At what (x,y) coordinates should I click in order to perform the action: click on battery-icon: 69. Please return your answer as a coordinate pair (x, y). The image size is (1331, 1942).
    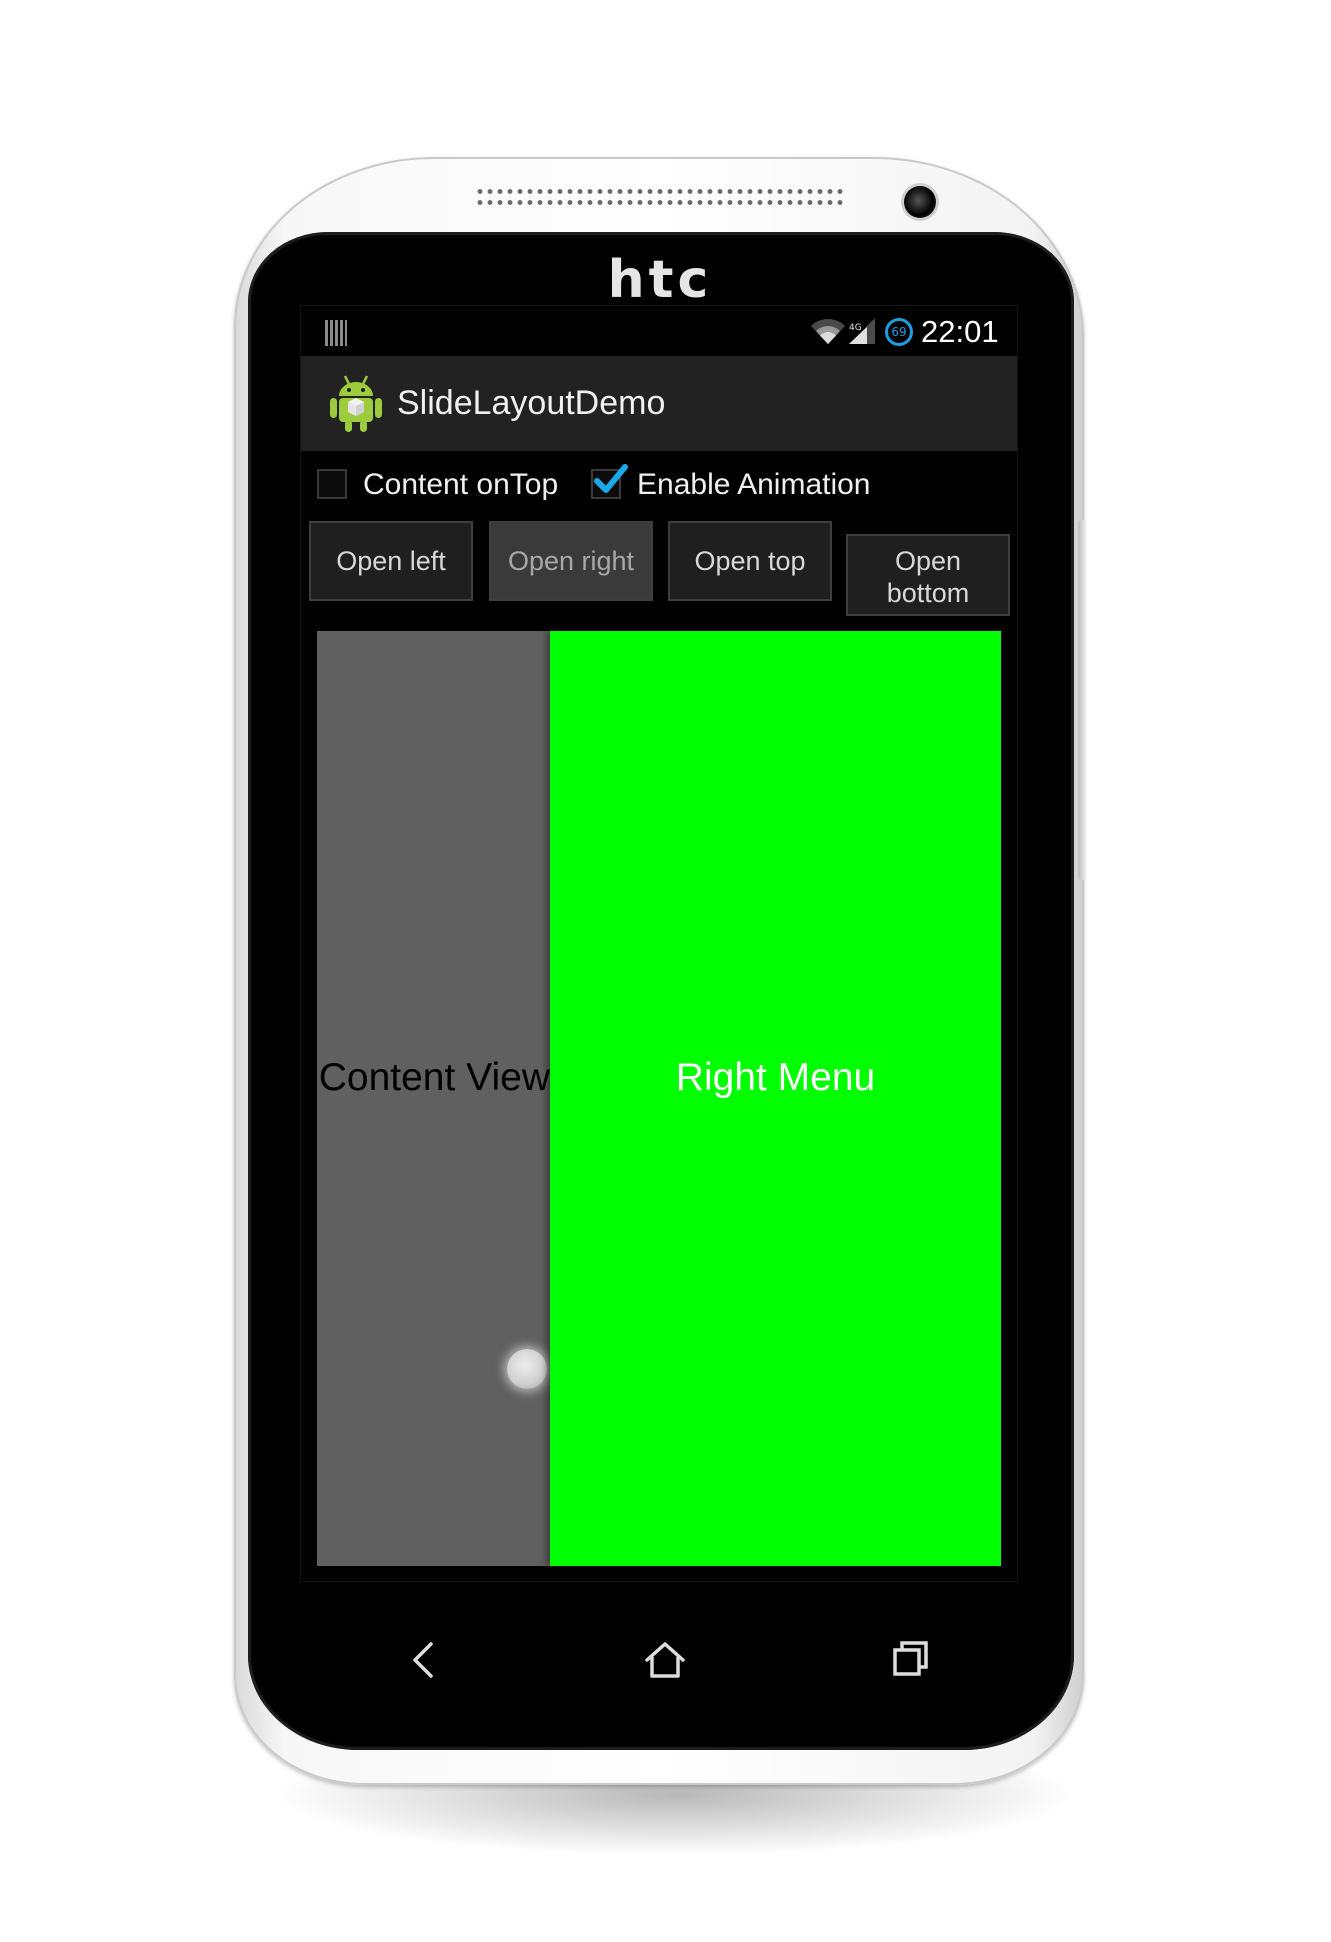
    Looking at the image, I should click on (899, 332).